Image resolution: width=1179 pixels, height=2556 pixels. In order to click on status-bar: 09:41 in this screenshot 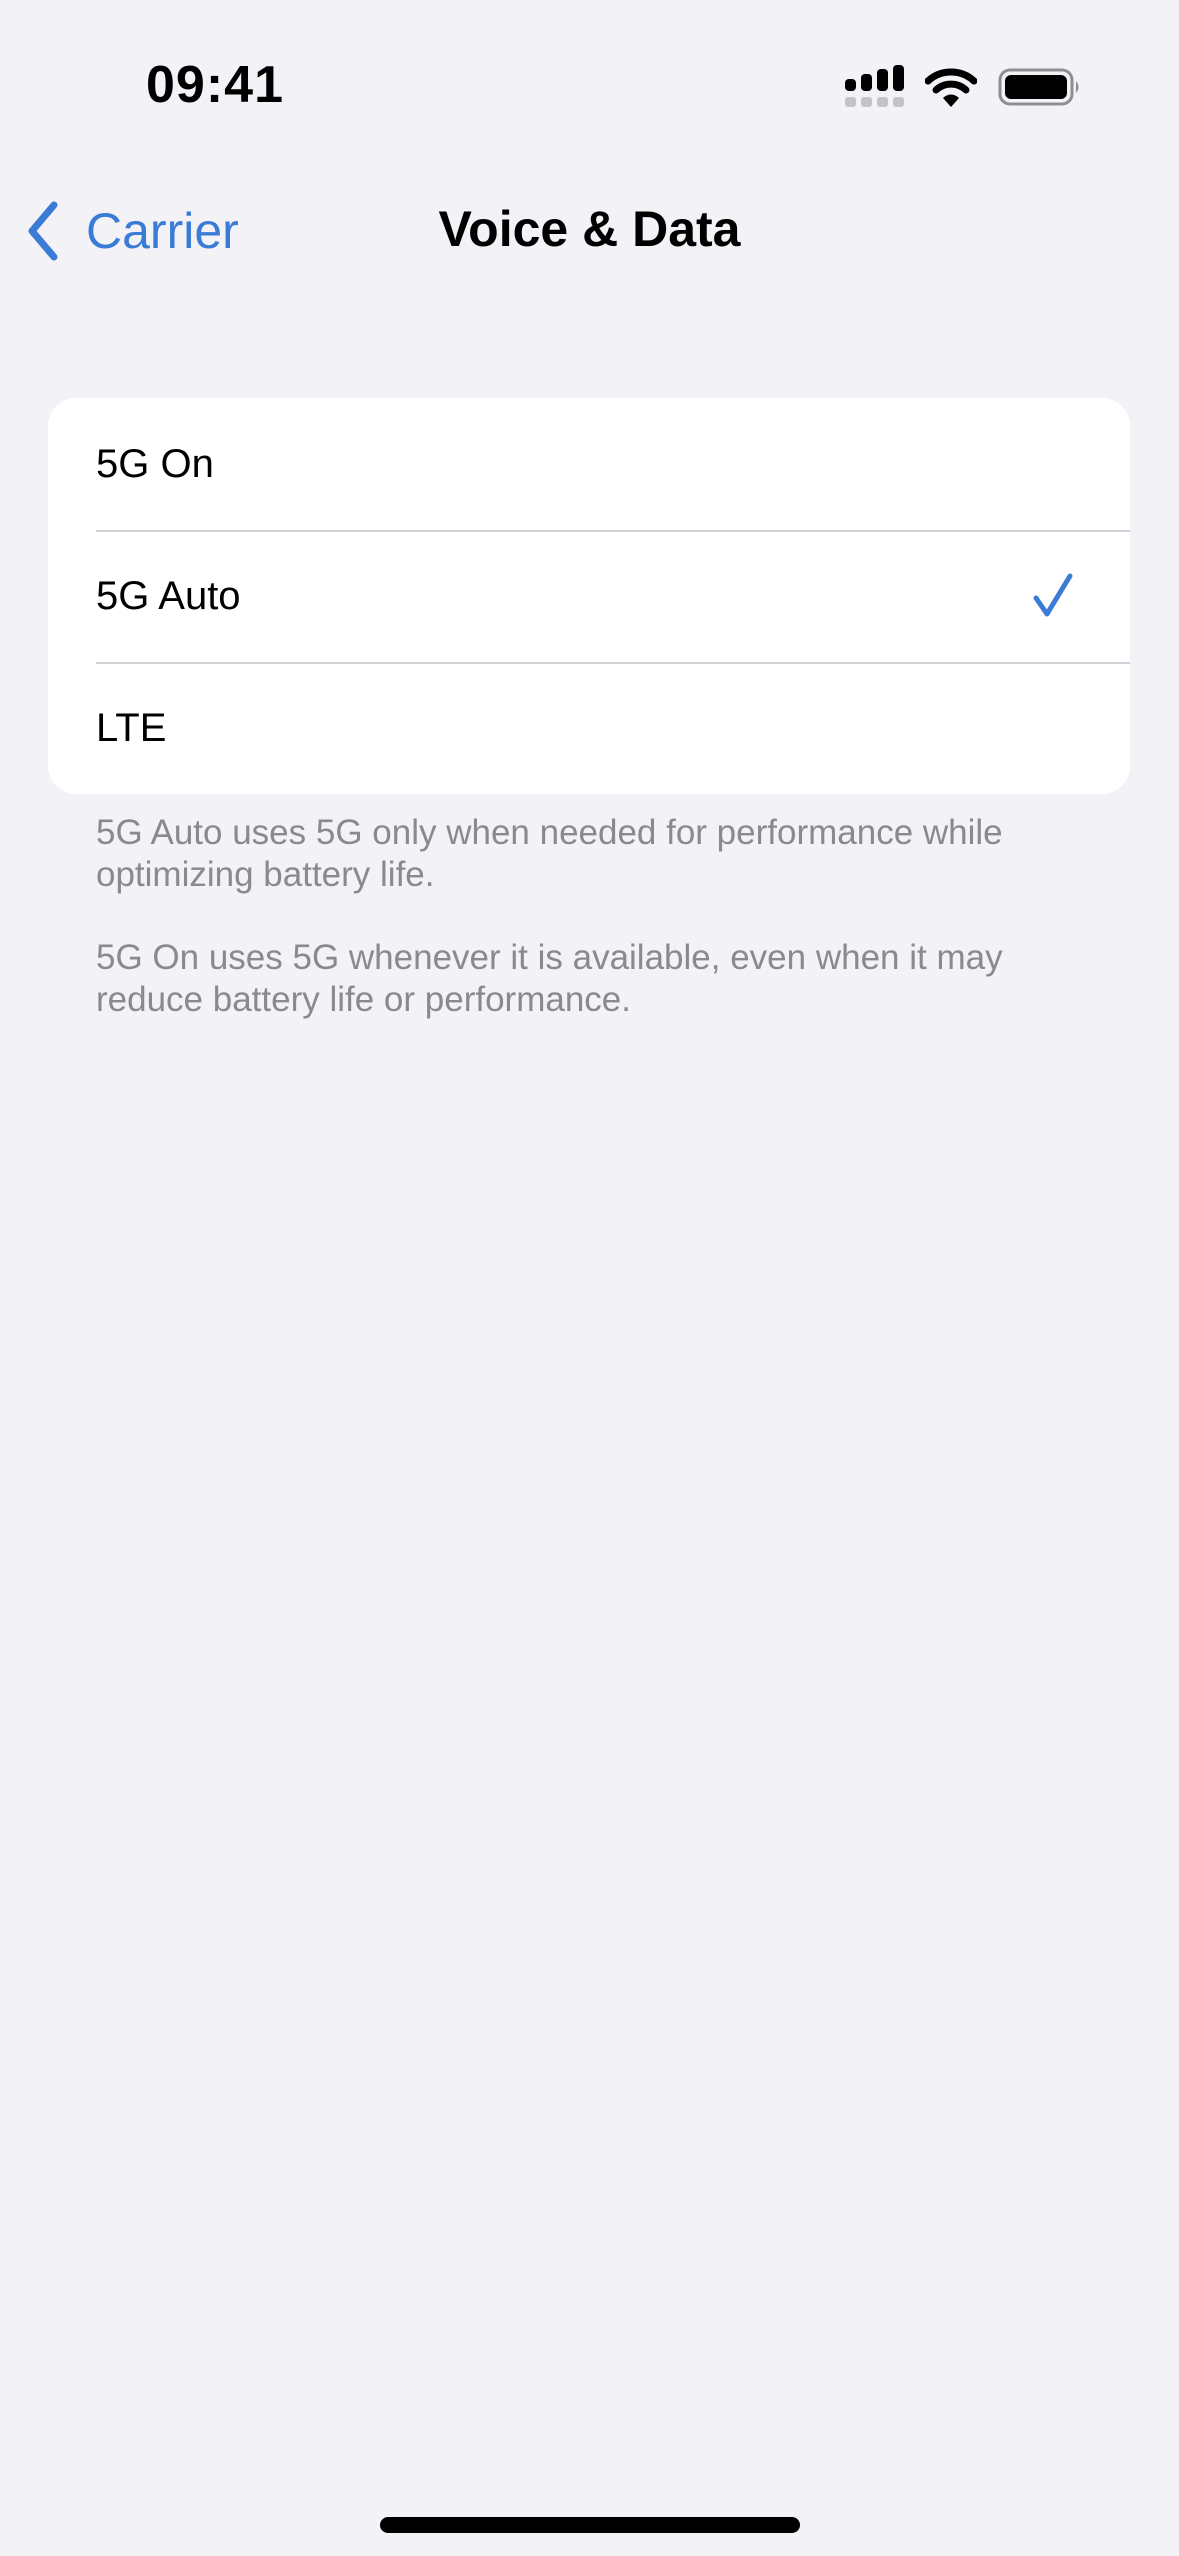, I will do `click(589, 85)`.